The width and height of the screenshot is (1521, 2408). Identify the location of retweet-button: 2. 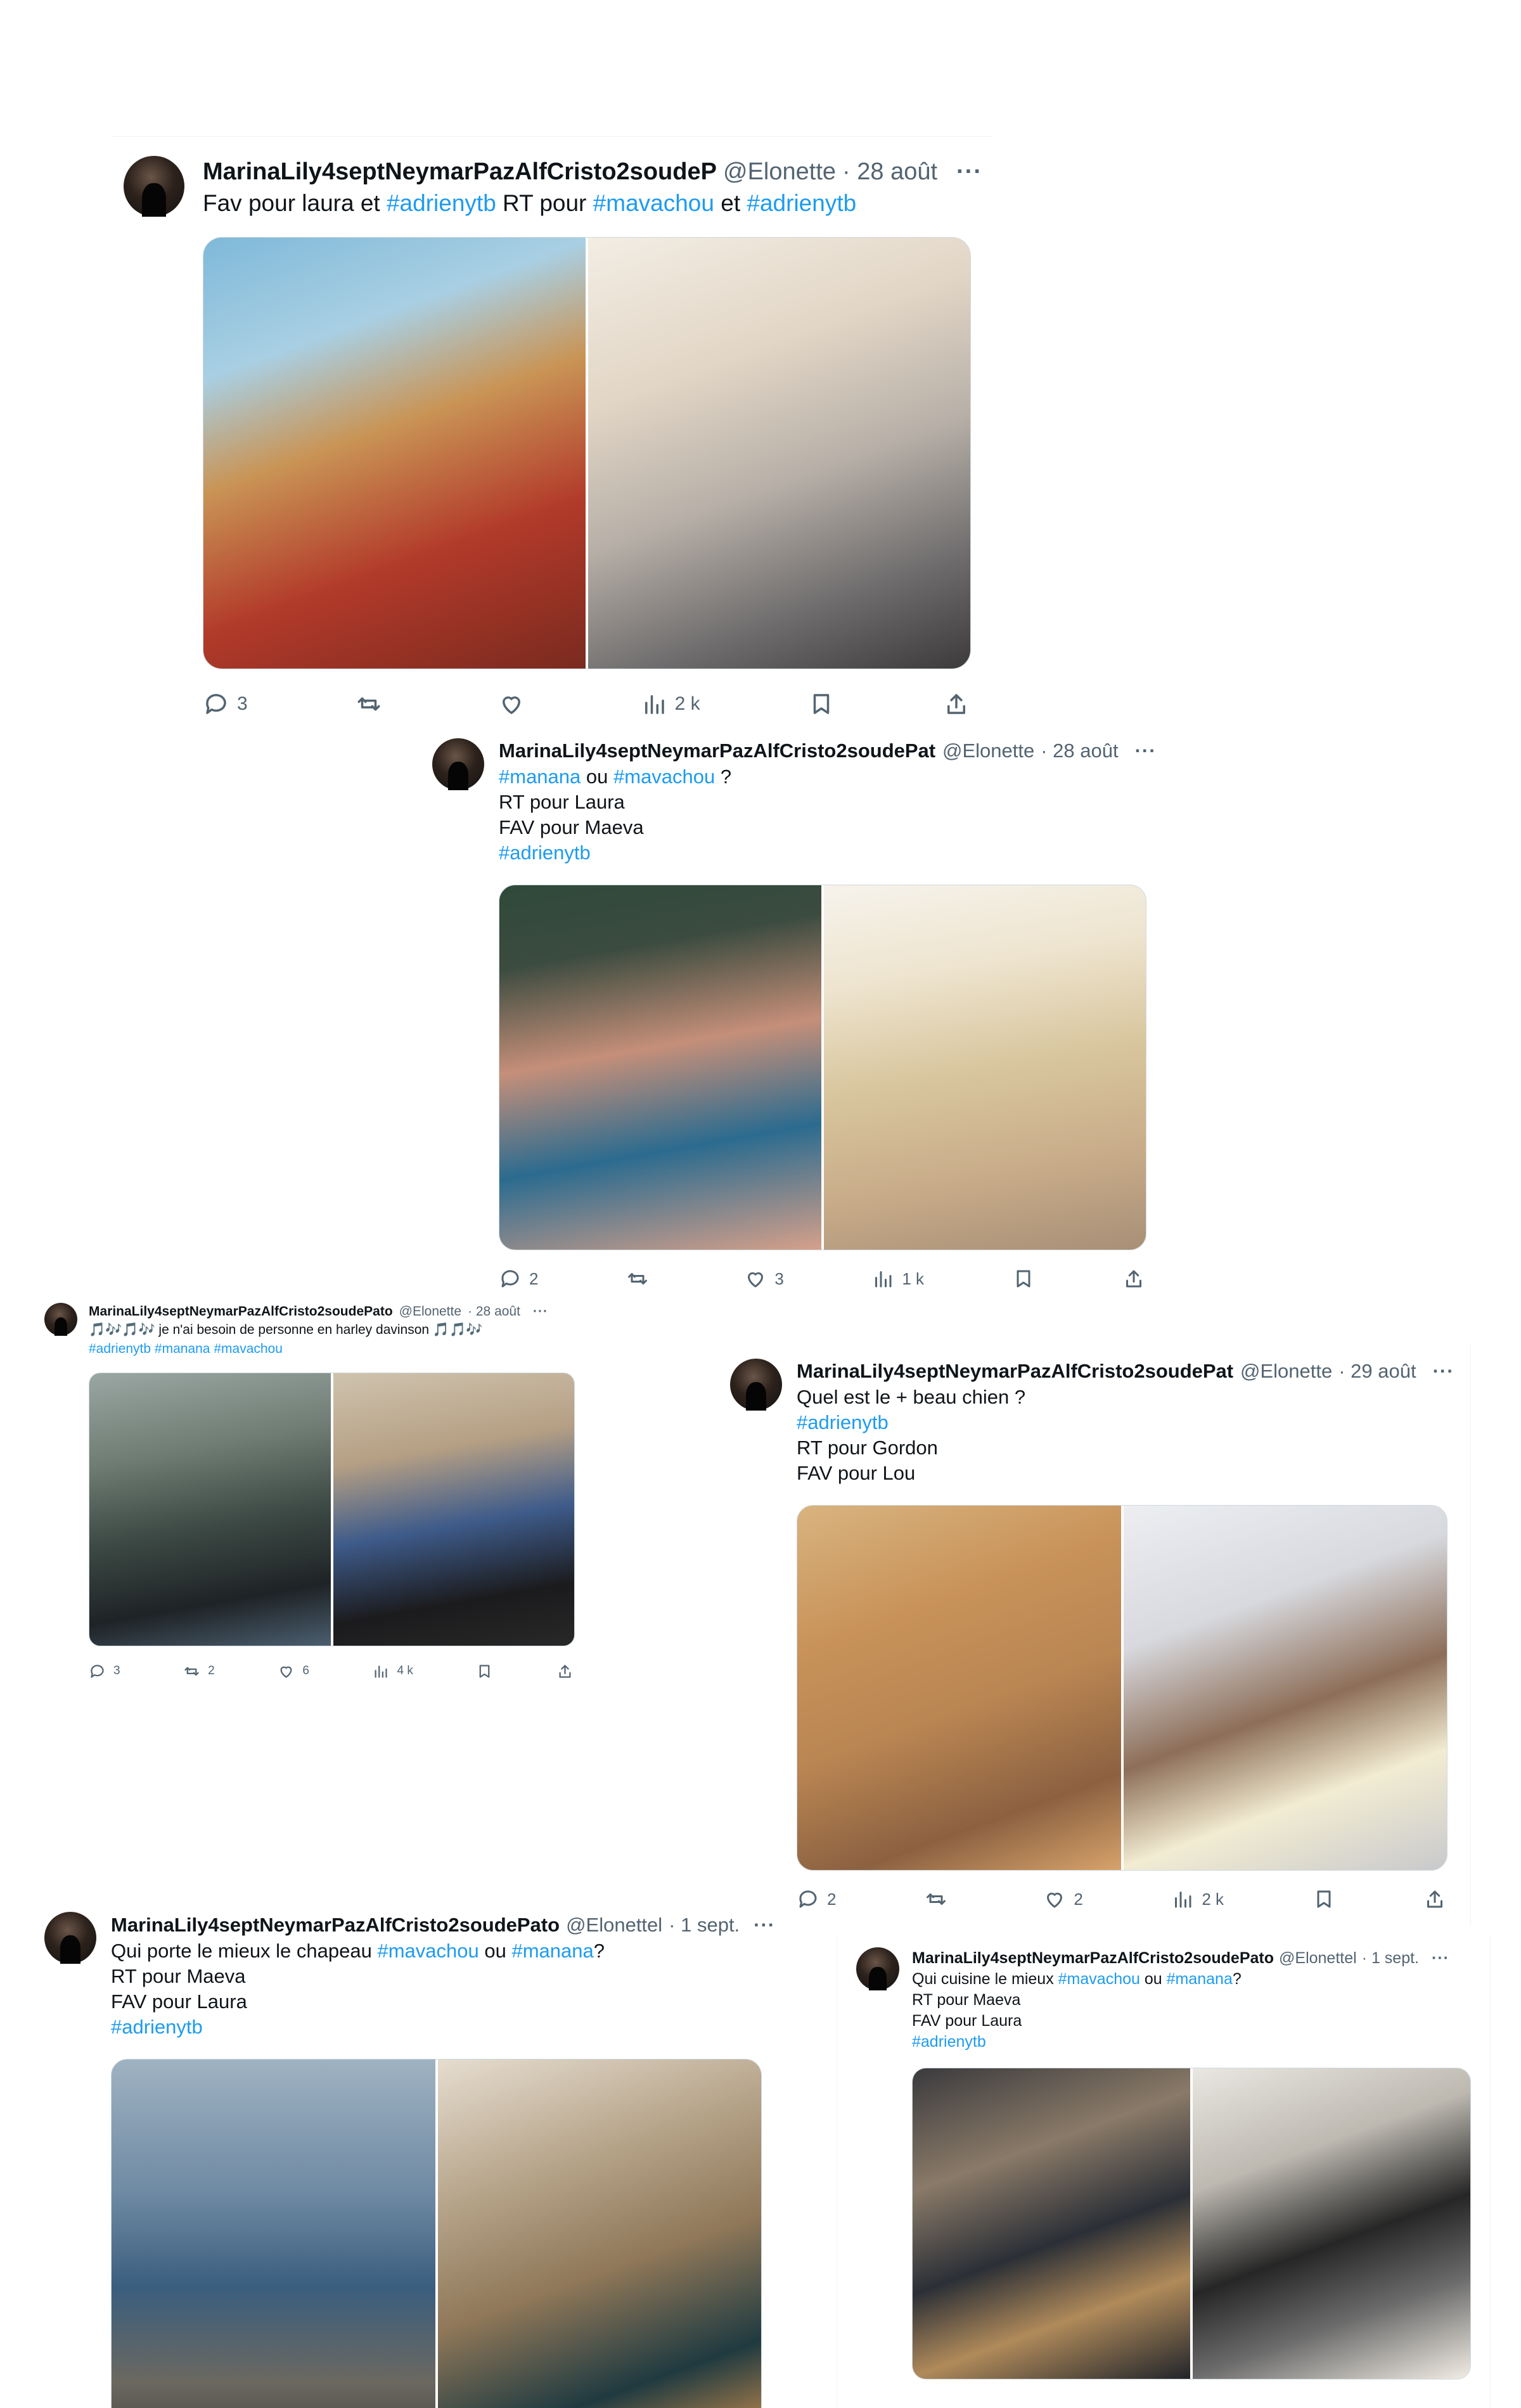
(199, 1671).